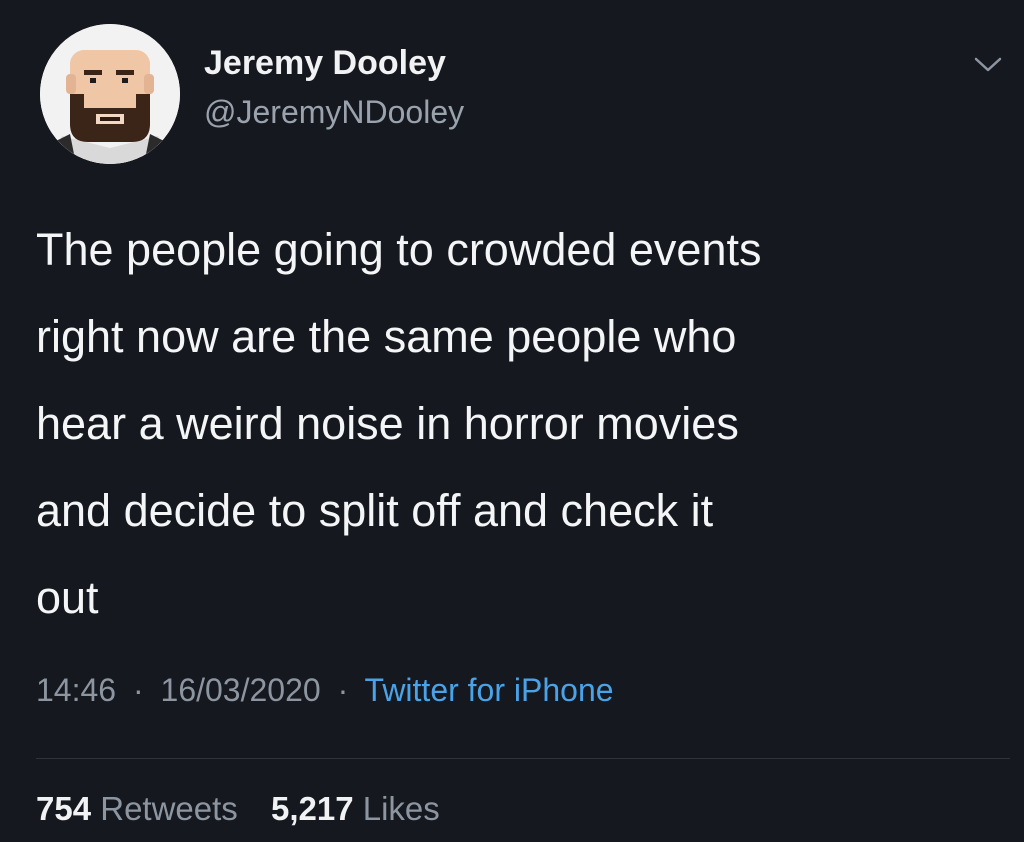 The width and height of the screenshot is (1024, 842). What do you see at coordinates (387, 423) in the screenshot?
I see `tweet-text-line: hear a weird noise in horror movies` at bounding box center [387, 423].